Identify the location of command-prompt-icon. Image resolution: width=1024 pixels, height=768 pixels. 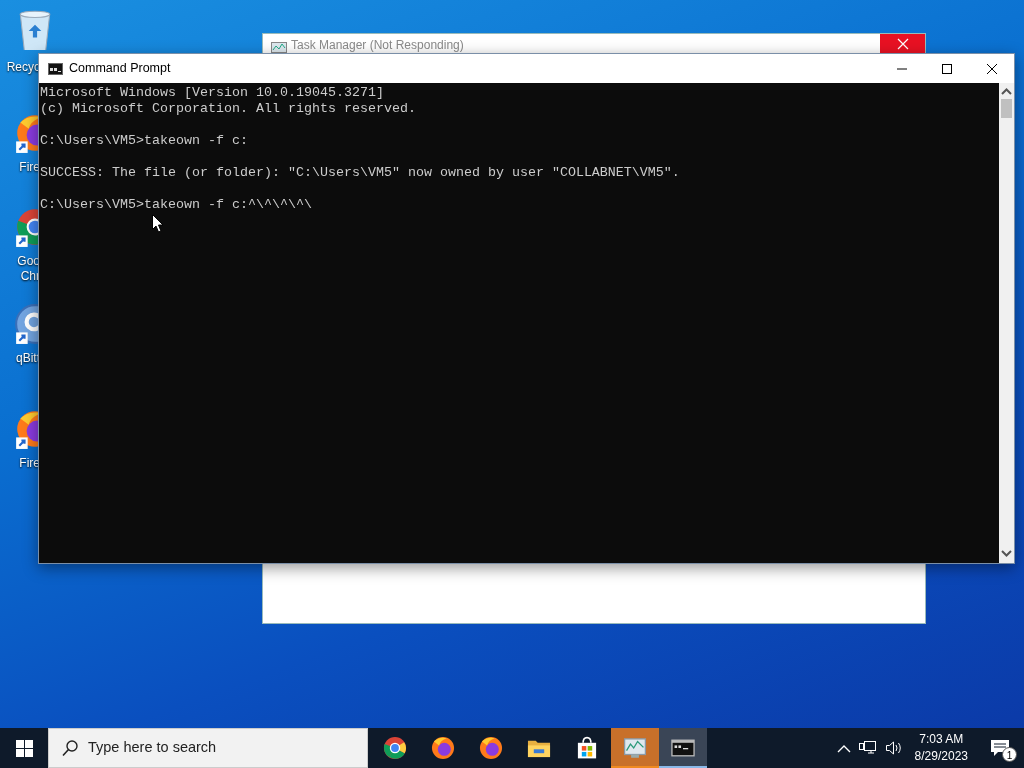
(55, 68).